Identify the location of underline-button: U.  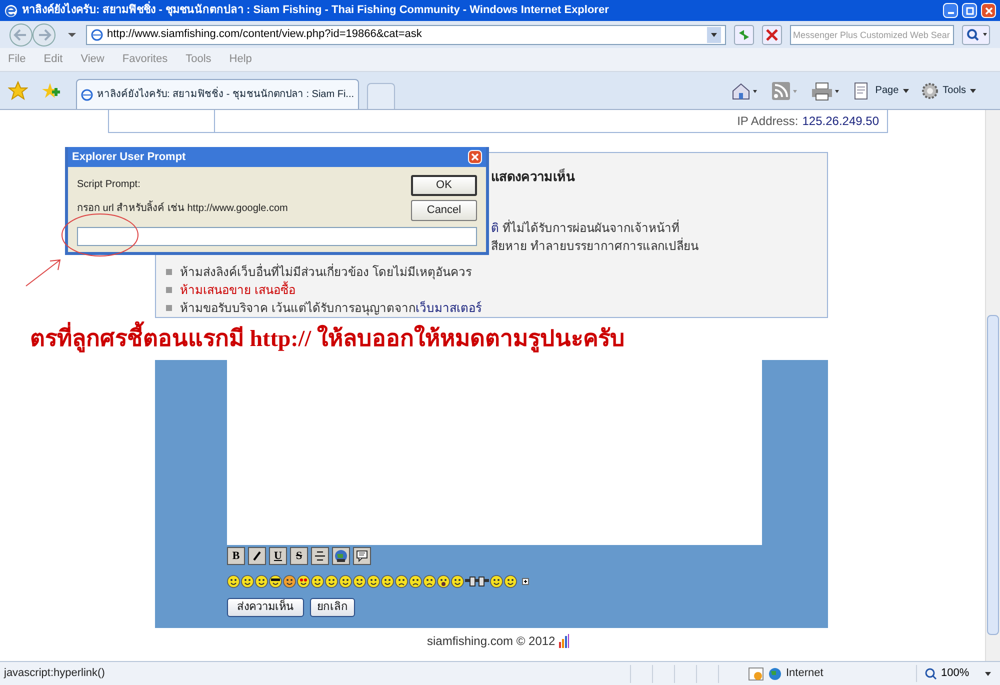
(278, 556).